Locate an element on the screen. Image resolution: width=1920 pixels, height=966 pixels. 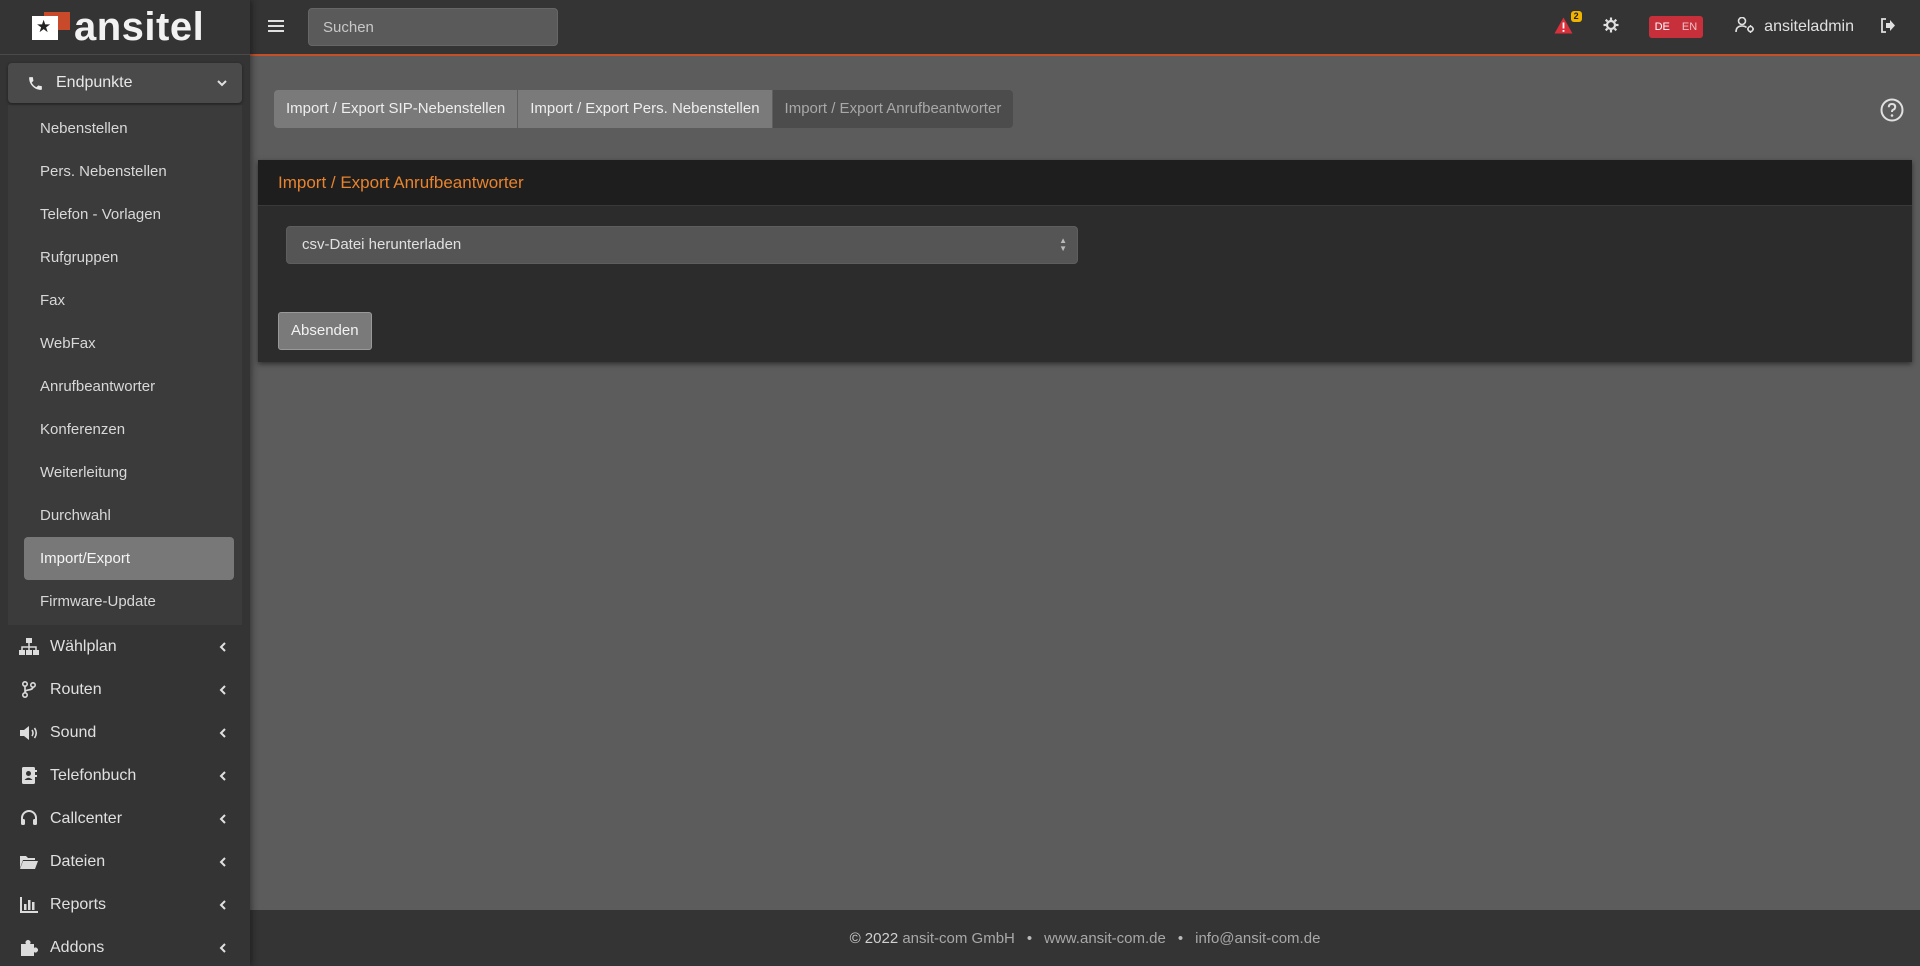
sidebar-item-rufgruppen: Rufgruppen is located at coordinates (129, 257).